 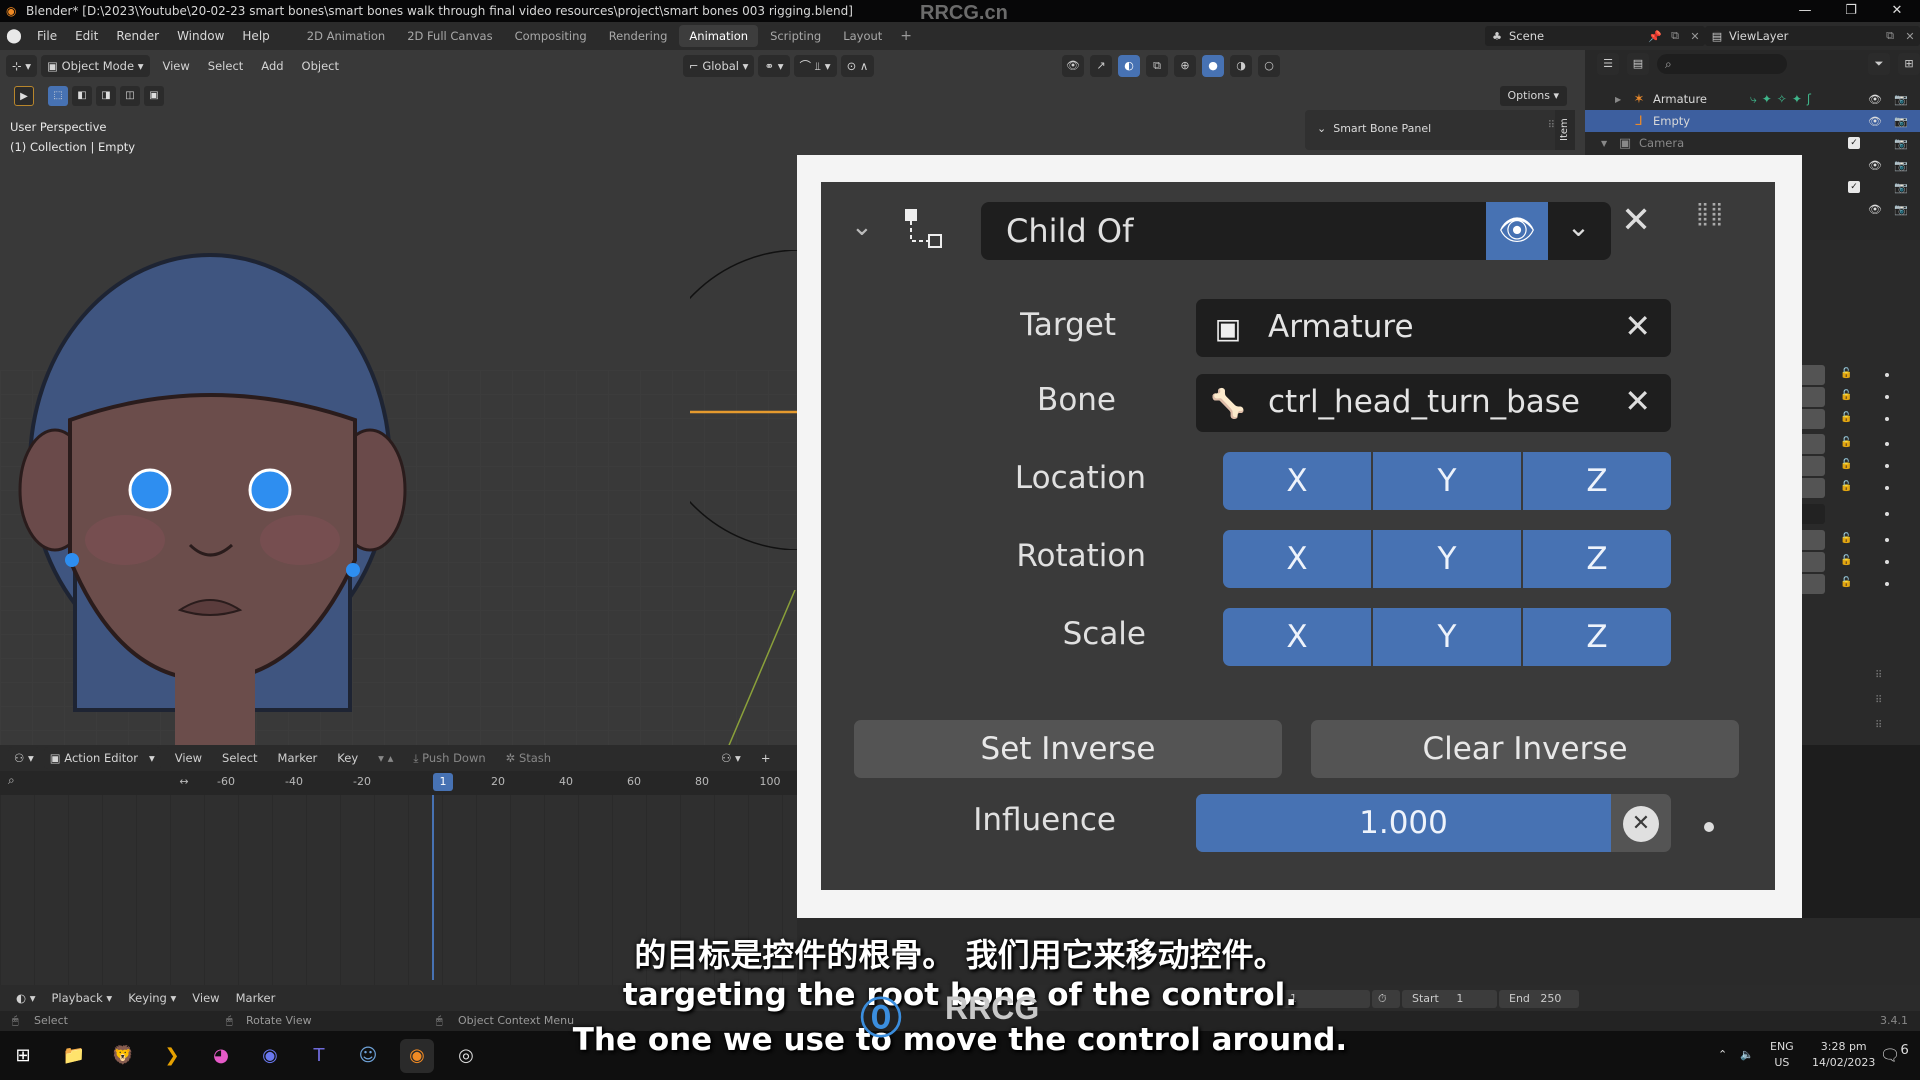 I want to click on scale-x-toggle: X, so click(x=1298, y=637).